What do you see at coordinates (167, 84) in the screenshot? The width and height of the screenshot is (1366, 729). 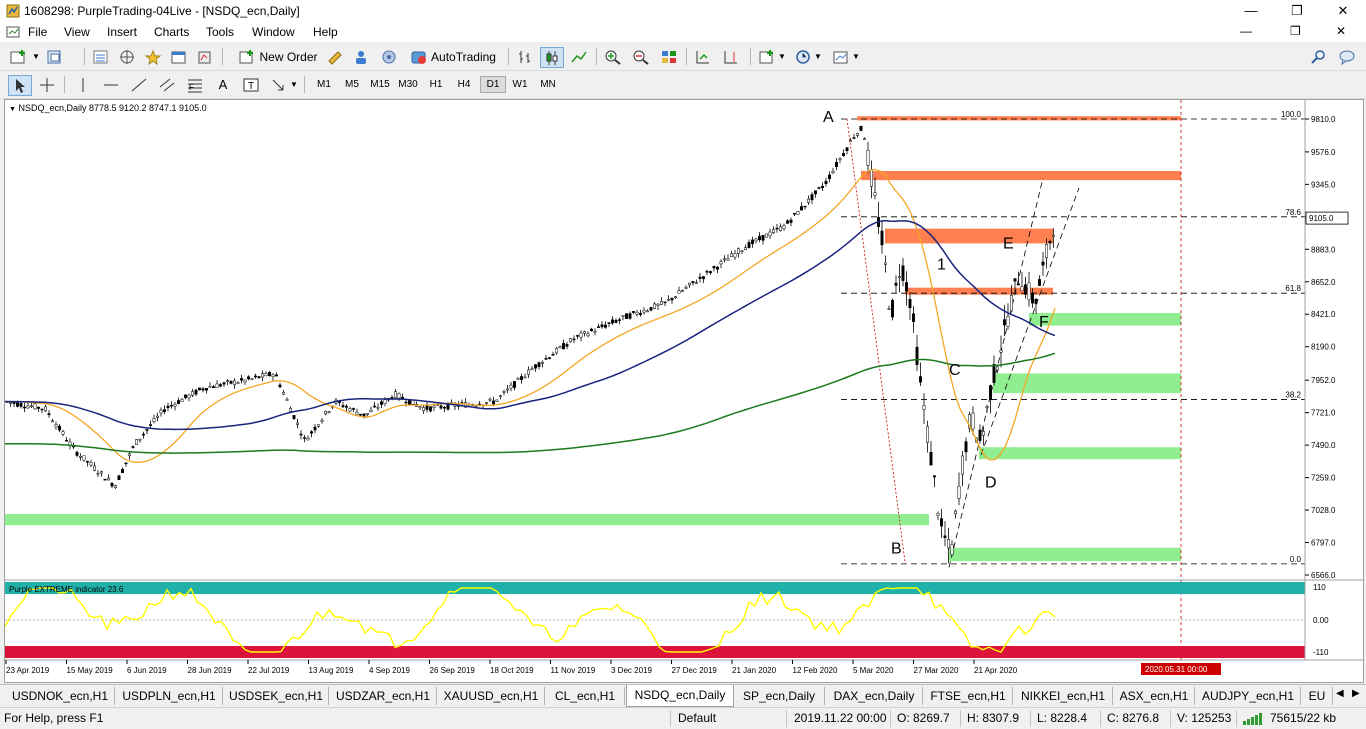 I see `equidistant-channel-button` at bounding box center [167, 84].